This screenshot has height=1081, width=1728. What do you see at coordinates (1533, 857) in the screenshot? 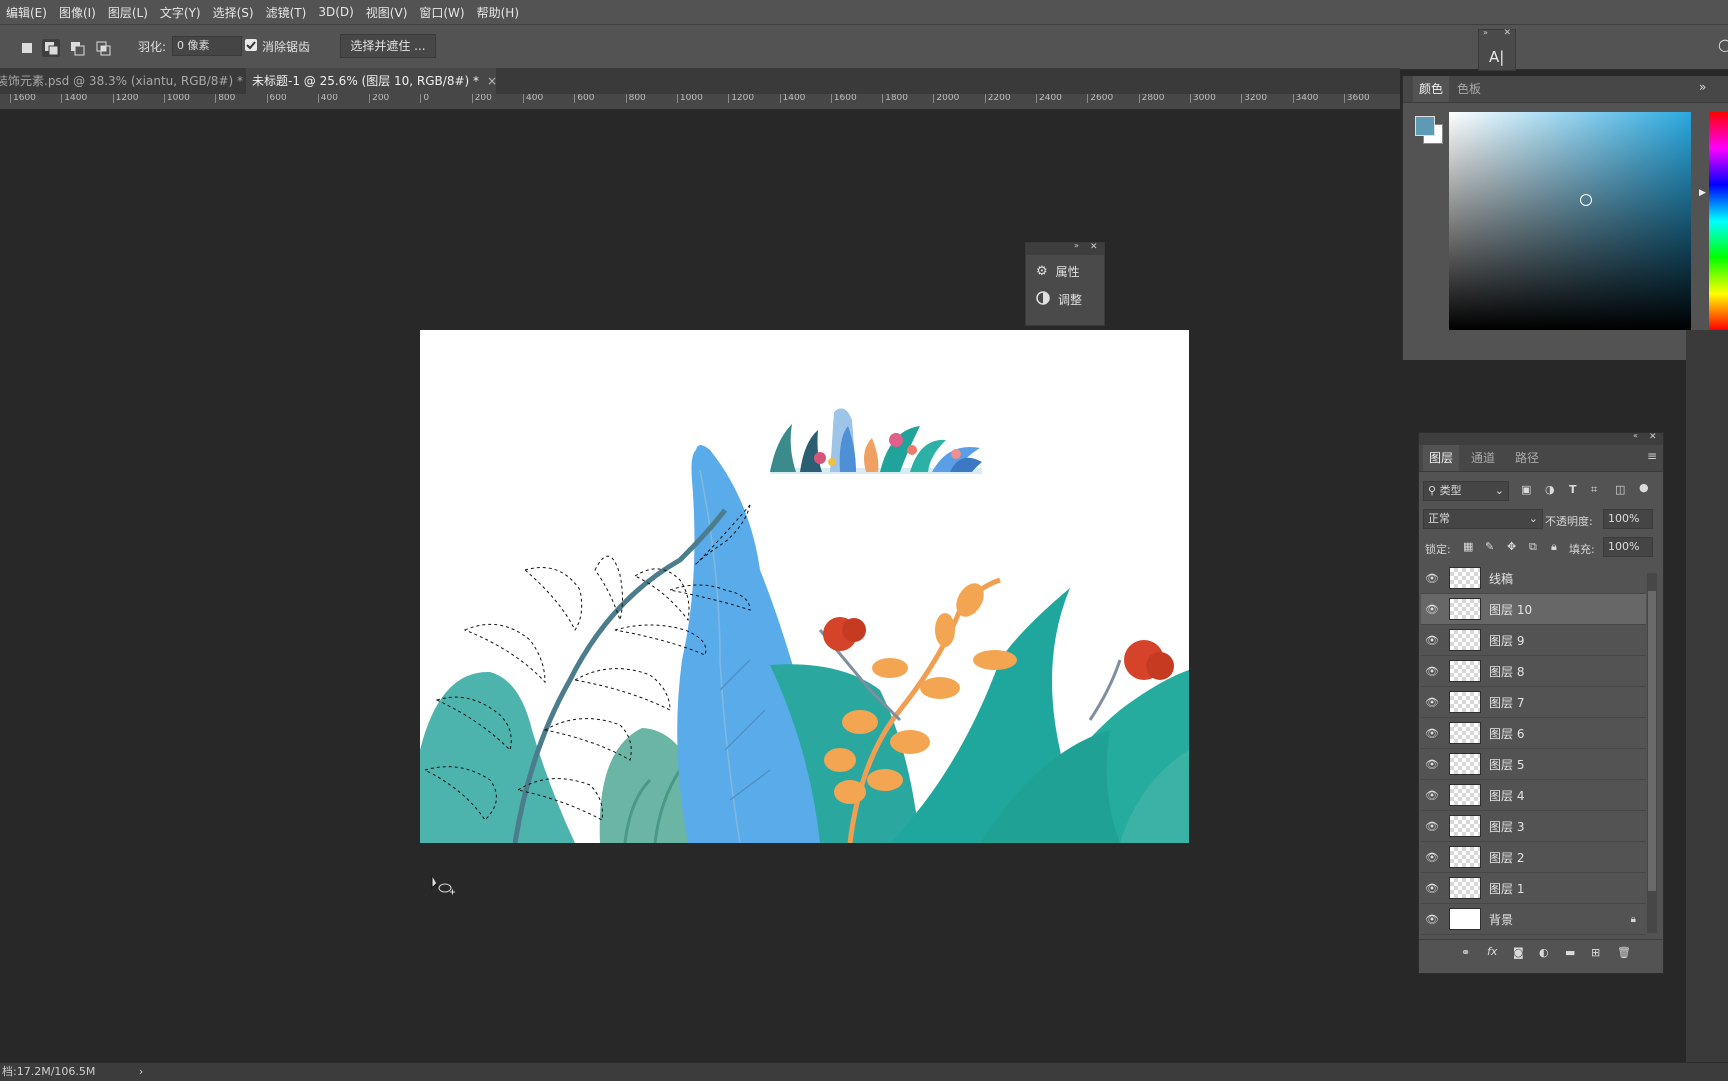
I see `layer-row: 👁︎ 图层 2` at bounding box center [1533, 857].